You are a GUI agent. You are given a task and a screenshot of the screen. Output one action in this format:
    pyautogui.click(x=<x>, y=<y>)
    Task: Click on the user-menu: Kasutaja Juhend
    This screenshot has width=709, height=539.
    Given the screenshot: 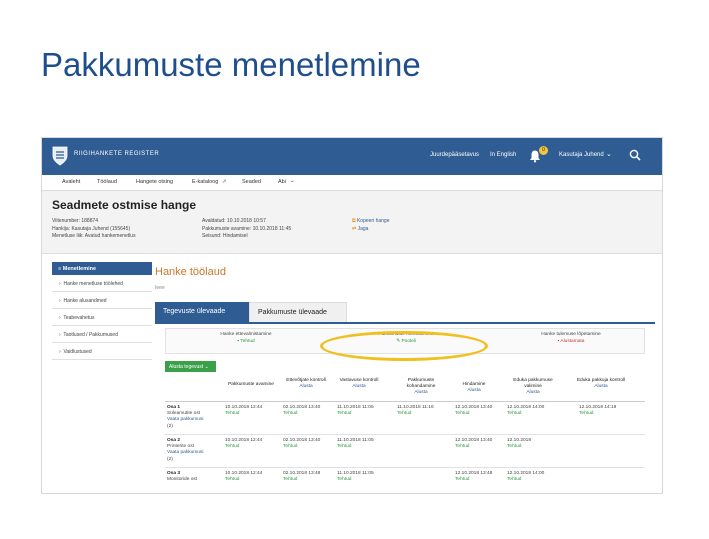 What is the action you would take?
    pyautogui.click(x=581, y=155)
    